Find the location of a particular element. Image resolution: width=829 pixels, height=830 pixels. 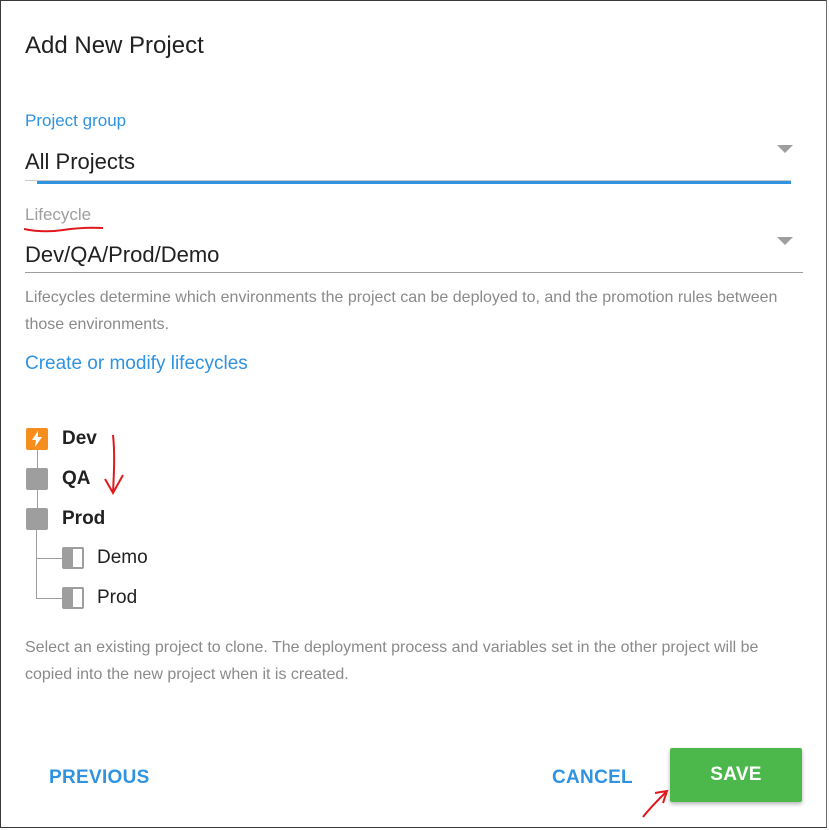

project-group-focus-underline is located at coordinates (414, 182).